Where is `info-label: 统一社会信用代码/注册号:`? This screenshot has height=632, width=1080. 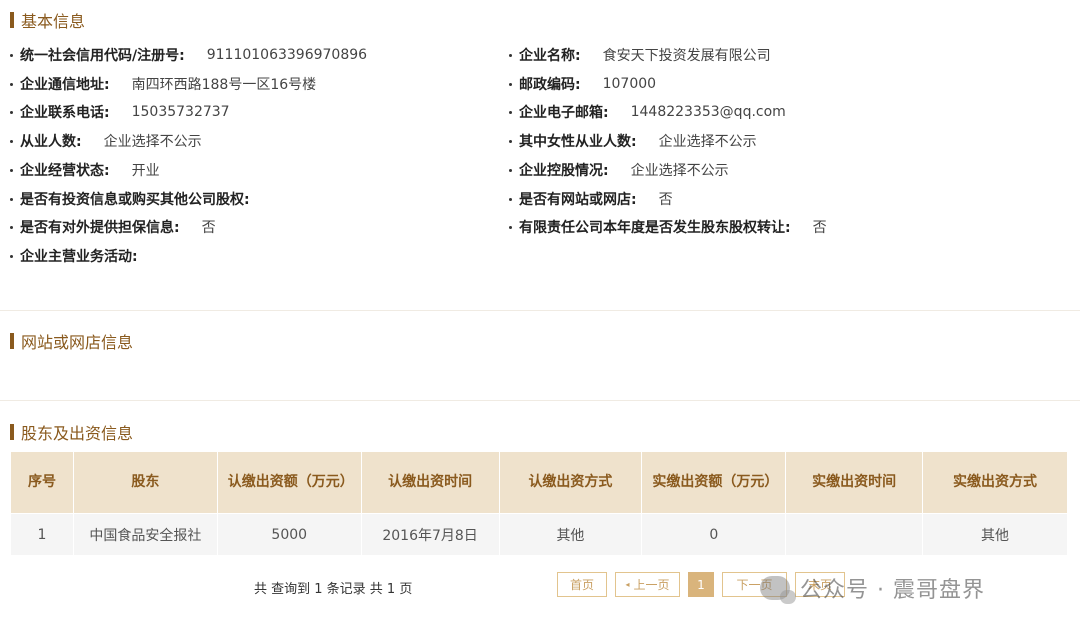 info-label: 统一社会信用代码/注册号: is located at coordinates (102, 56).